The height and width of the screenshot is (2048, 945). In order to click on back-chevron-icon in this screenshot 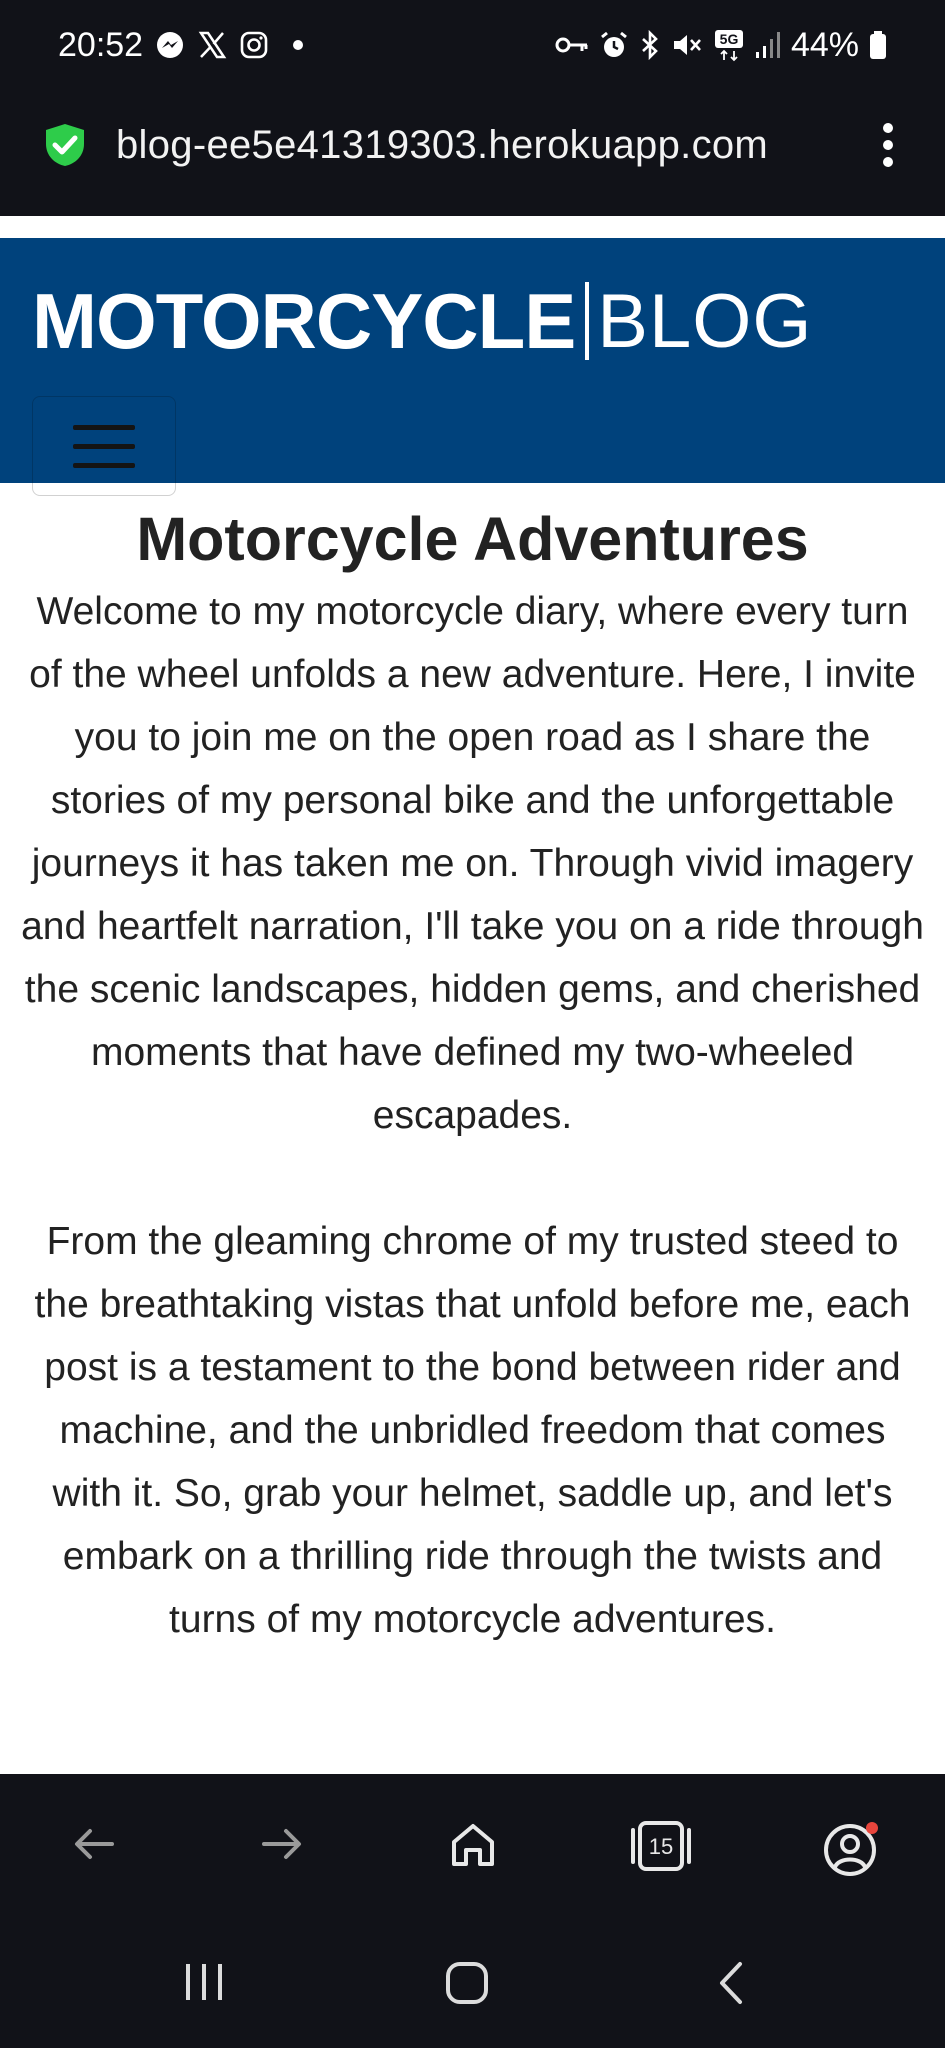, I will do `click(731, 1985)`.